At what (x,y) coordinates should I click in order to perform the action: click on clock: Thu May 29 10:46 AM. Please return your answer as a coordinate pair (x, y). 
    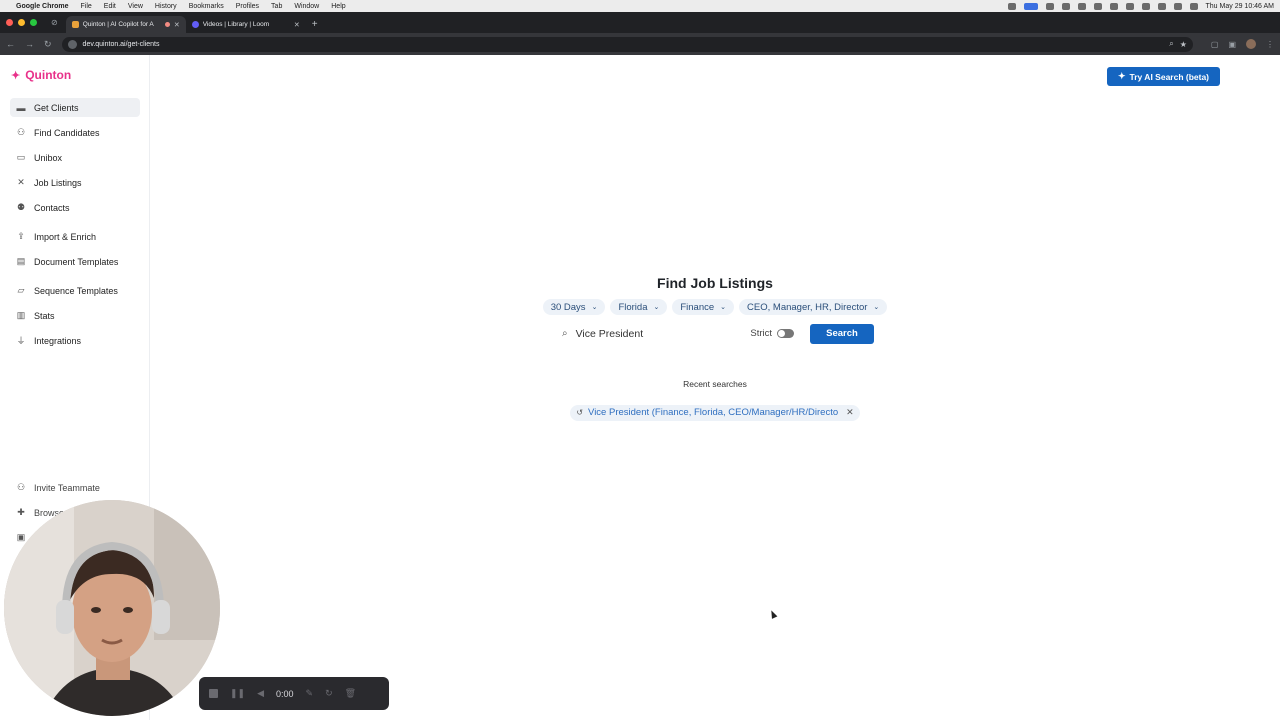
    Looking at the image, I should click on (1240, 6).